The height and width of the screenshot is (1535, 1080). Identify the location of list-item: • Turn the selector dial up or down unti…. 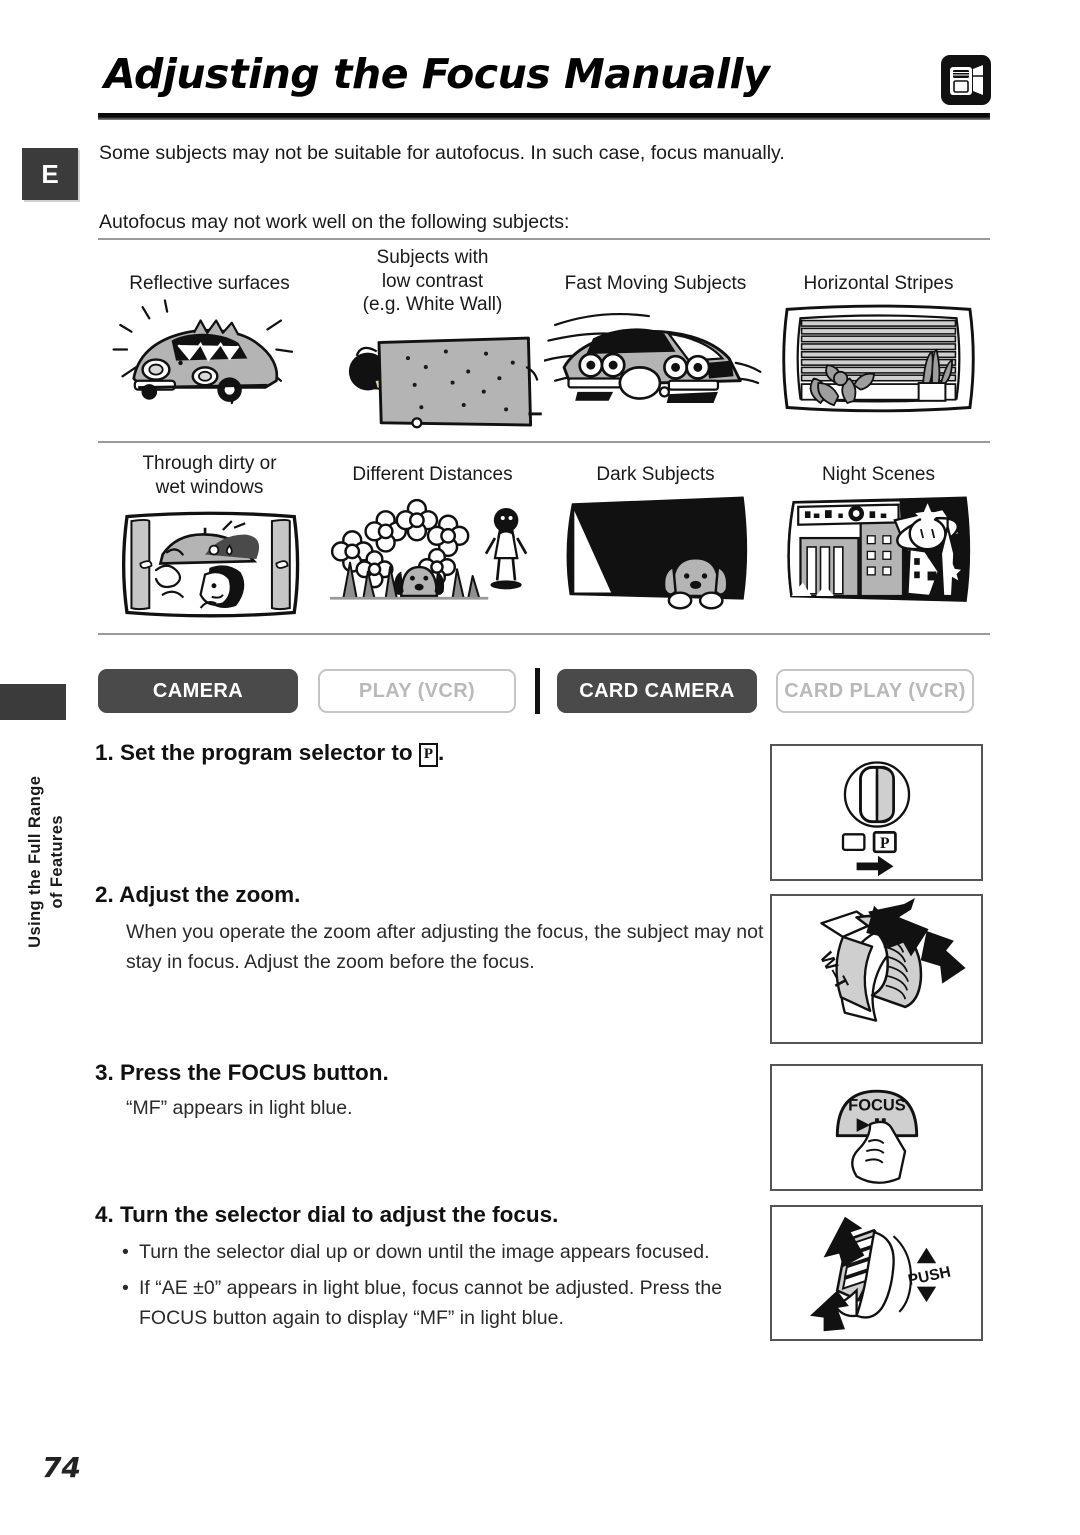
(447, 1252).